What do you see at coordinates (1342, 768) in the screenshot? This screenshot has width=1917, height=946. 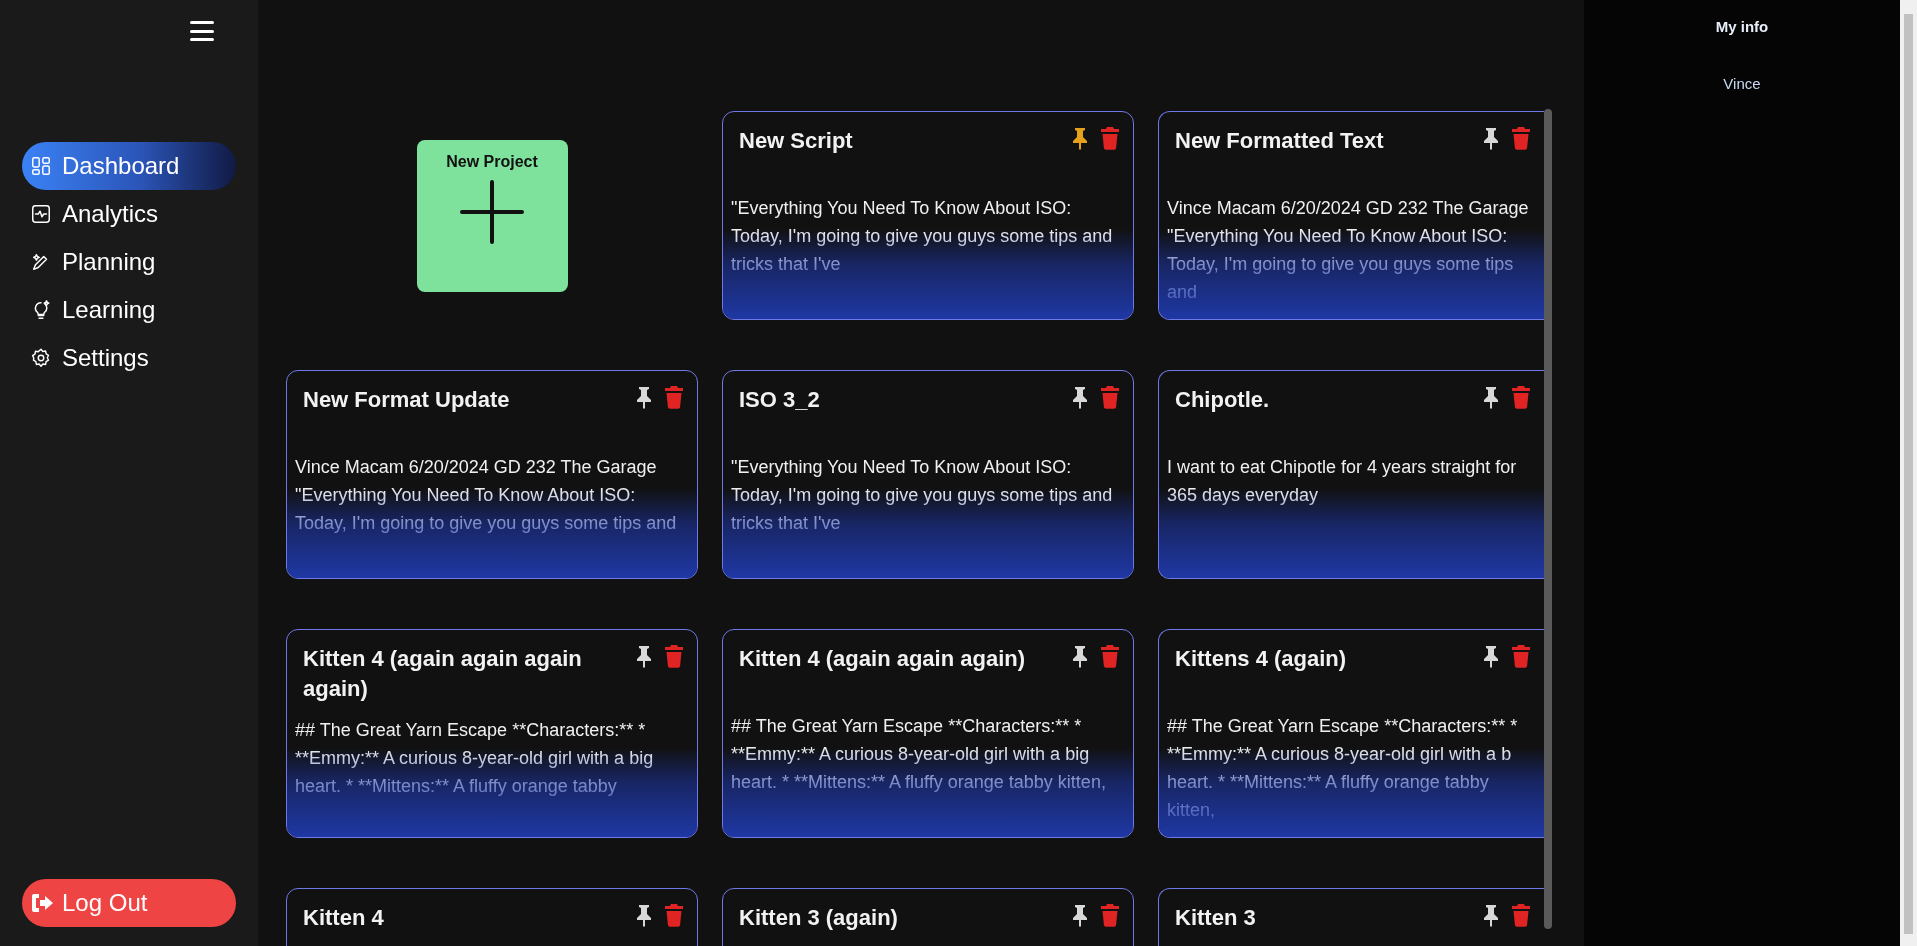 I see `card-preview-text: ## The Great Yarn Escape **Characters:** * **Emmy:** A curious 8-year-old girl with a b heart. * **Mittens:** A fluffy orange tabby kitten,` at bounding box center [1342, 768].